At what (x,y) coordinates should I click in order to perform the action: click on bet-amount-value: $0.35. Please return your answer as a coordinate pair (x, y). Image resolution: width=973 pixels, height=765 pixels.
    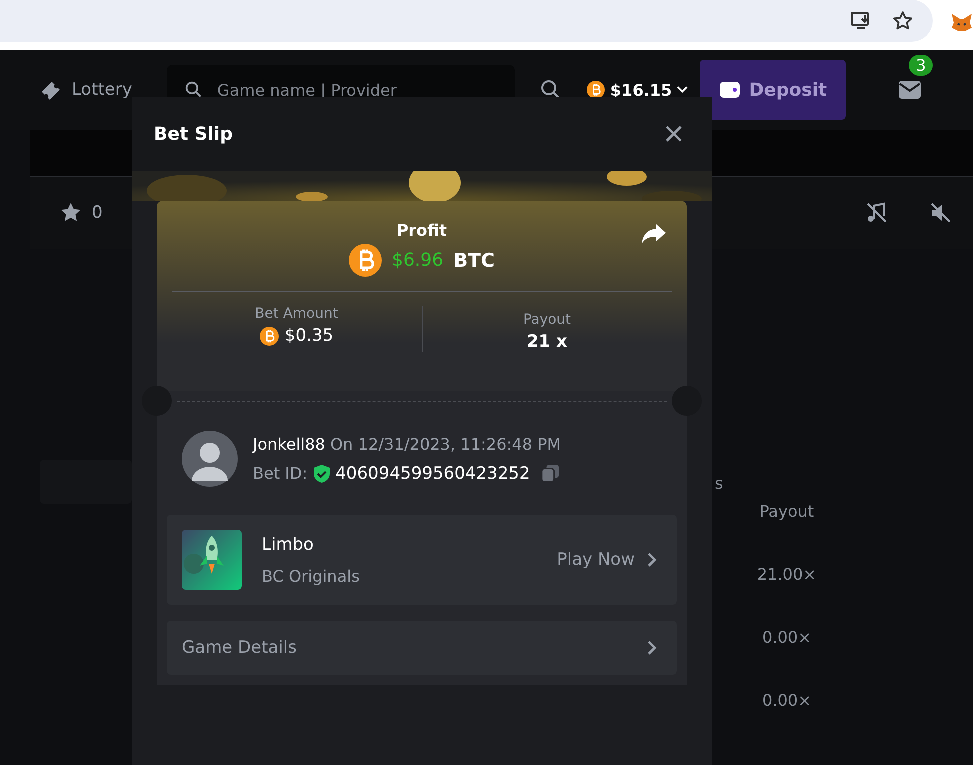
    Looking at the image, I should click on (309, 336).